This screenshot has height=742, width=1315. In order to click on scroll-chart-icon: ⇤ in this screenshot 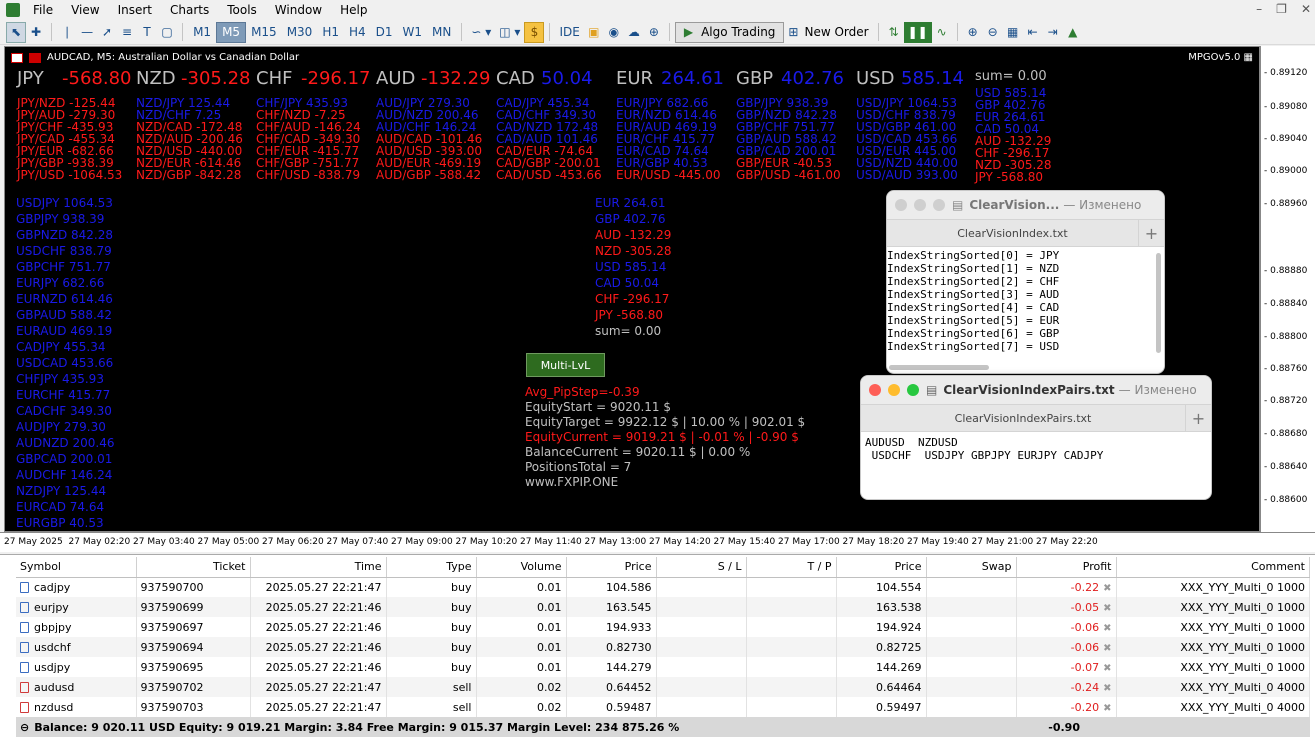, I will do `click(1033, 32)`.